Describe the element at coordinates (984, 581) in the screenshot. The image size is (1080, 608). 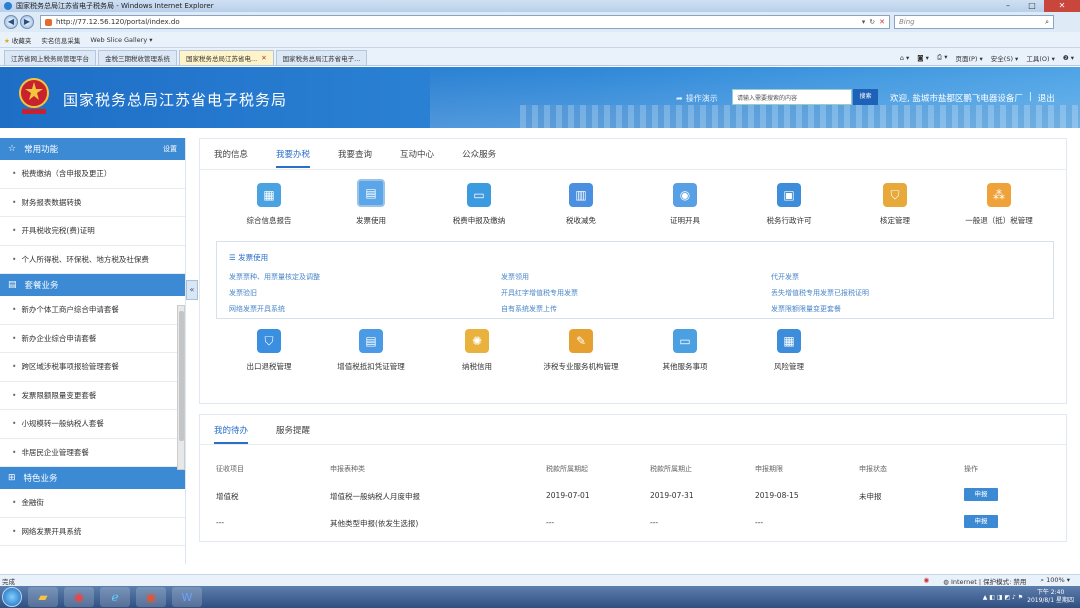
I see `security-zone: ◍ Internet | 保护模式: 禁用` at that location.